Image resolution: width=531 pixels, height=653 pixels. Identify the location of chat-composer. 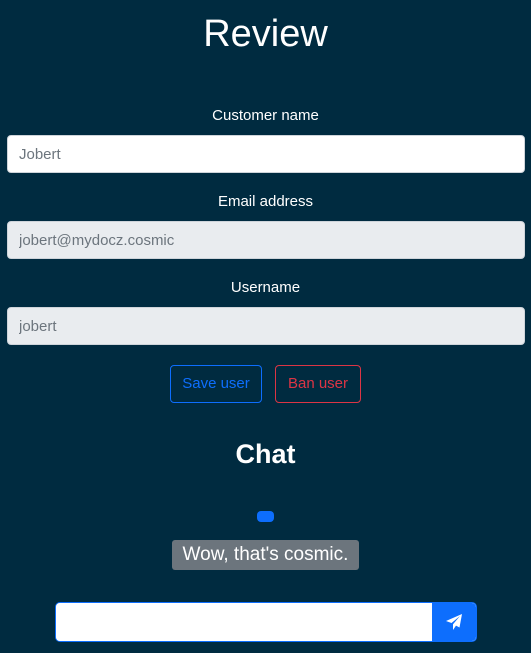
(266, 622).